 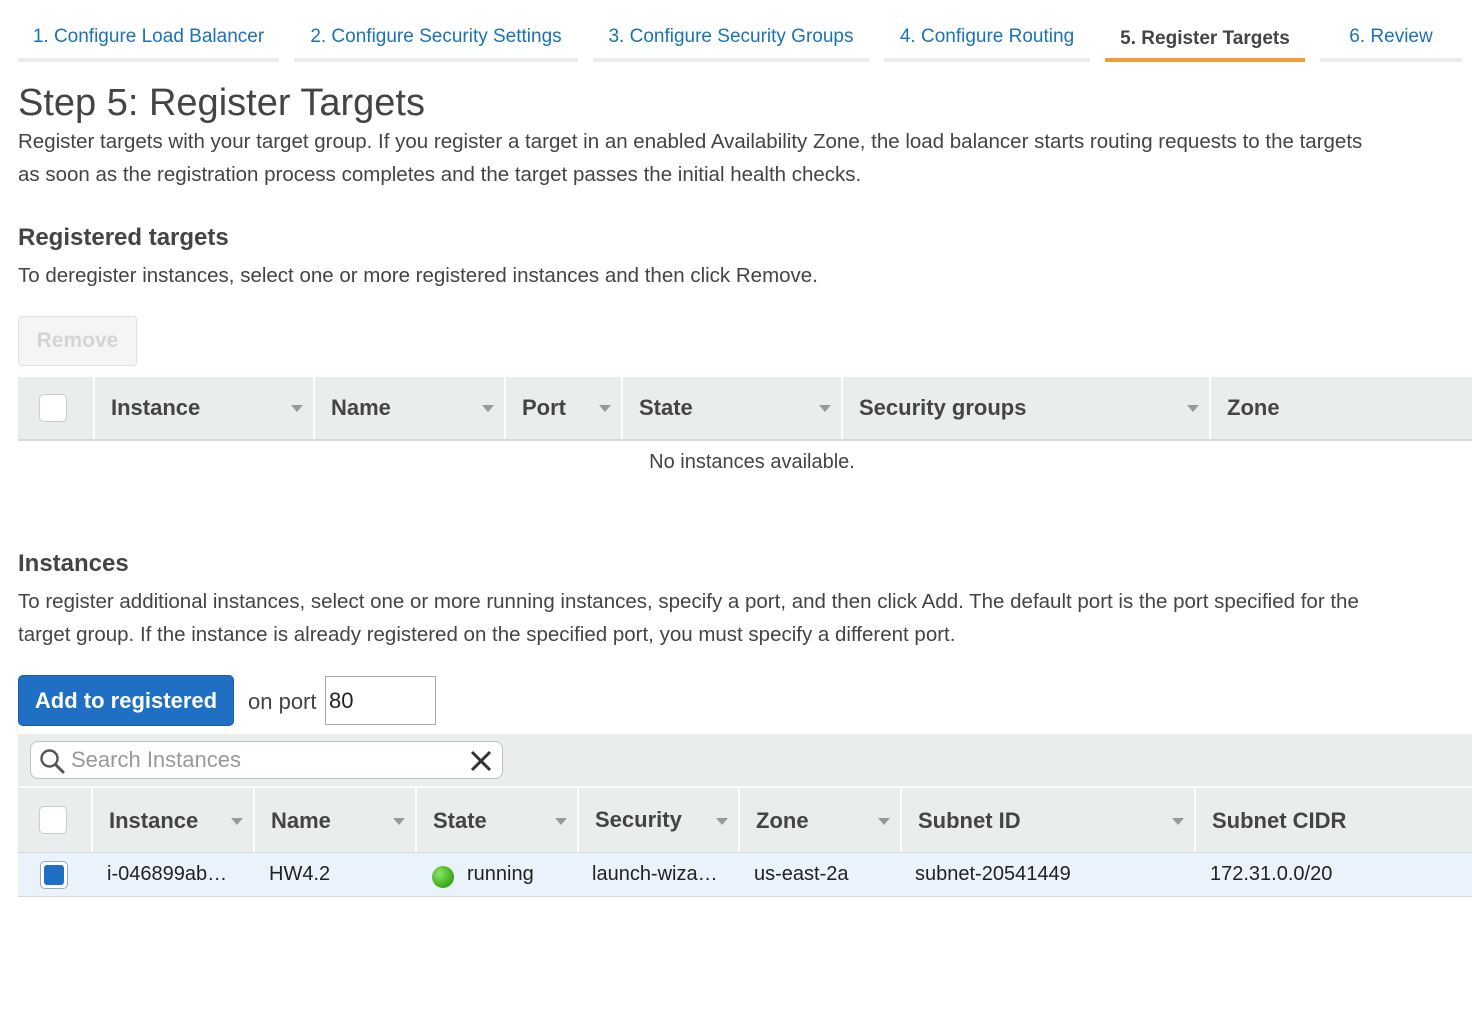 I want to click on tab-configure-security-groups: 3. Configure Security Groups, so click(x=731, y=31).